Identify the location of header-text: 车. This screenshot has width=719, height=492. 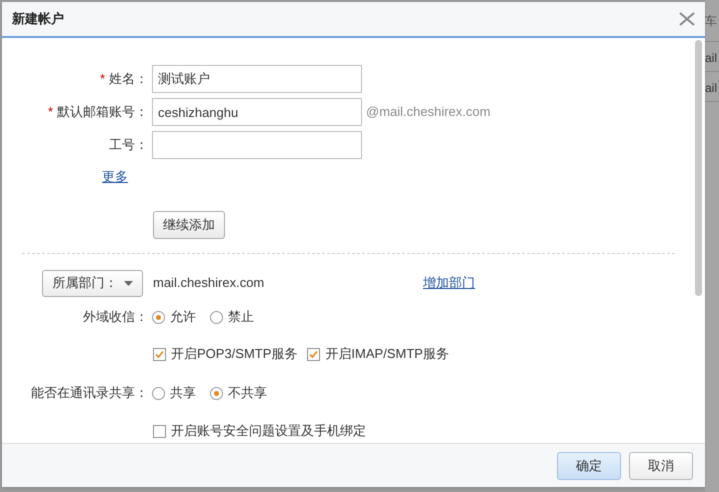
(711, 21).